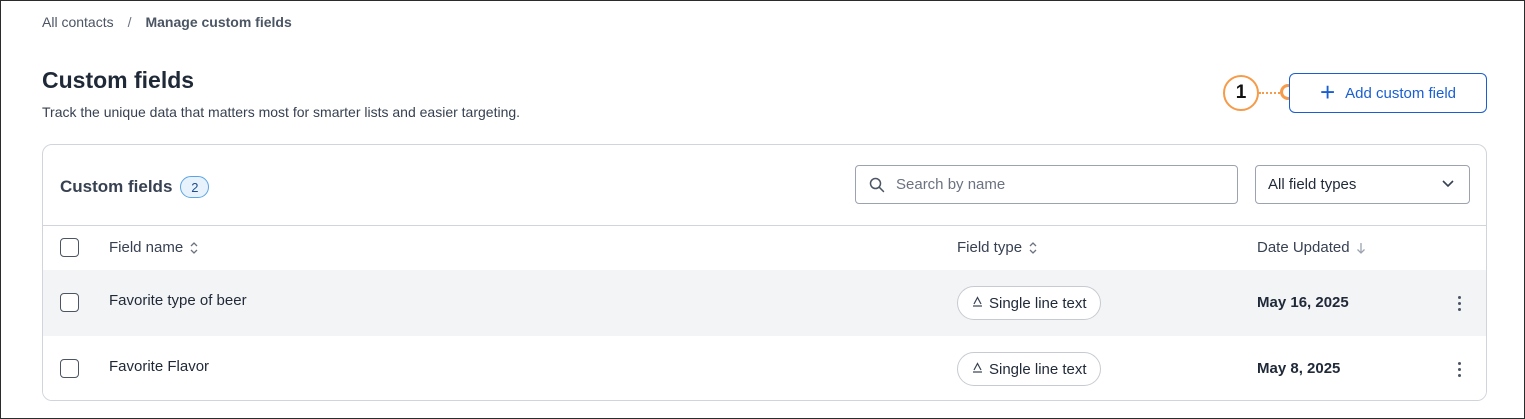 The image size is (1525, 419). I want to click on breadcrumb: All contacts / Manage custom fields, so click(167, 22).